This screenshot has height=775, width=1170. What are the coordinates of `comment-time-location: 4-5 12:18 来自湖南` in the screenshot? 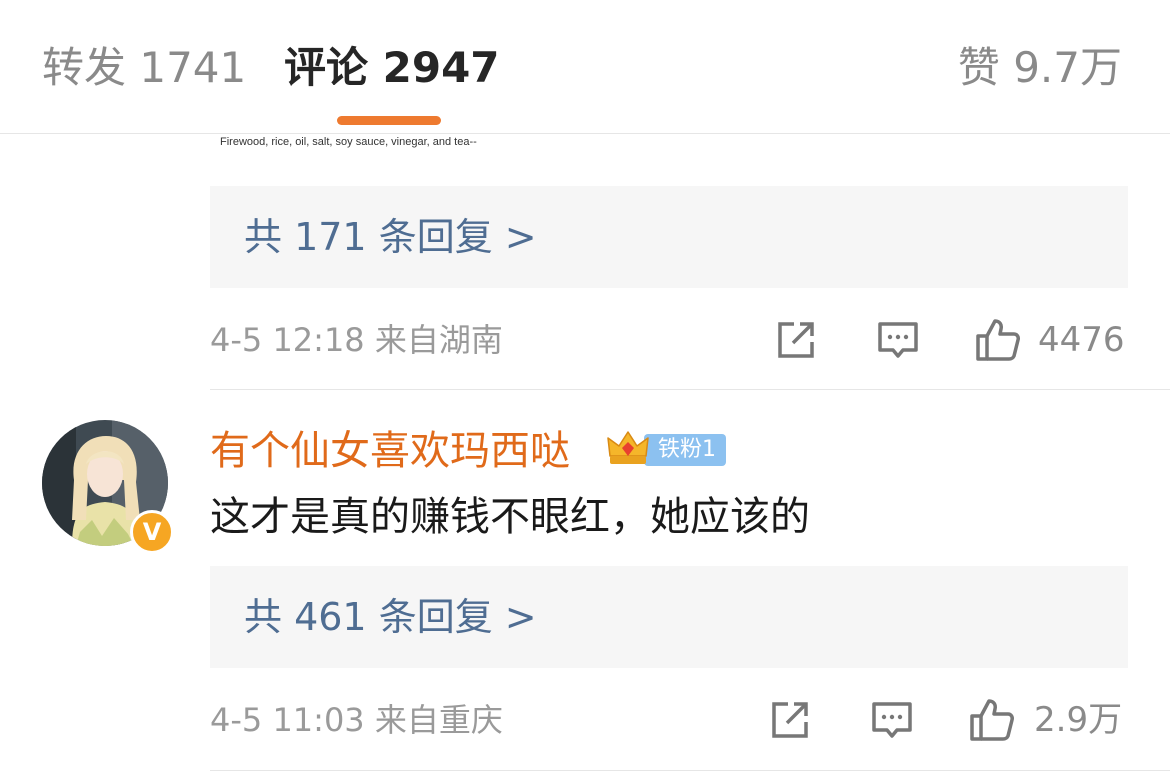 It's located at (356, 340).